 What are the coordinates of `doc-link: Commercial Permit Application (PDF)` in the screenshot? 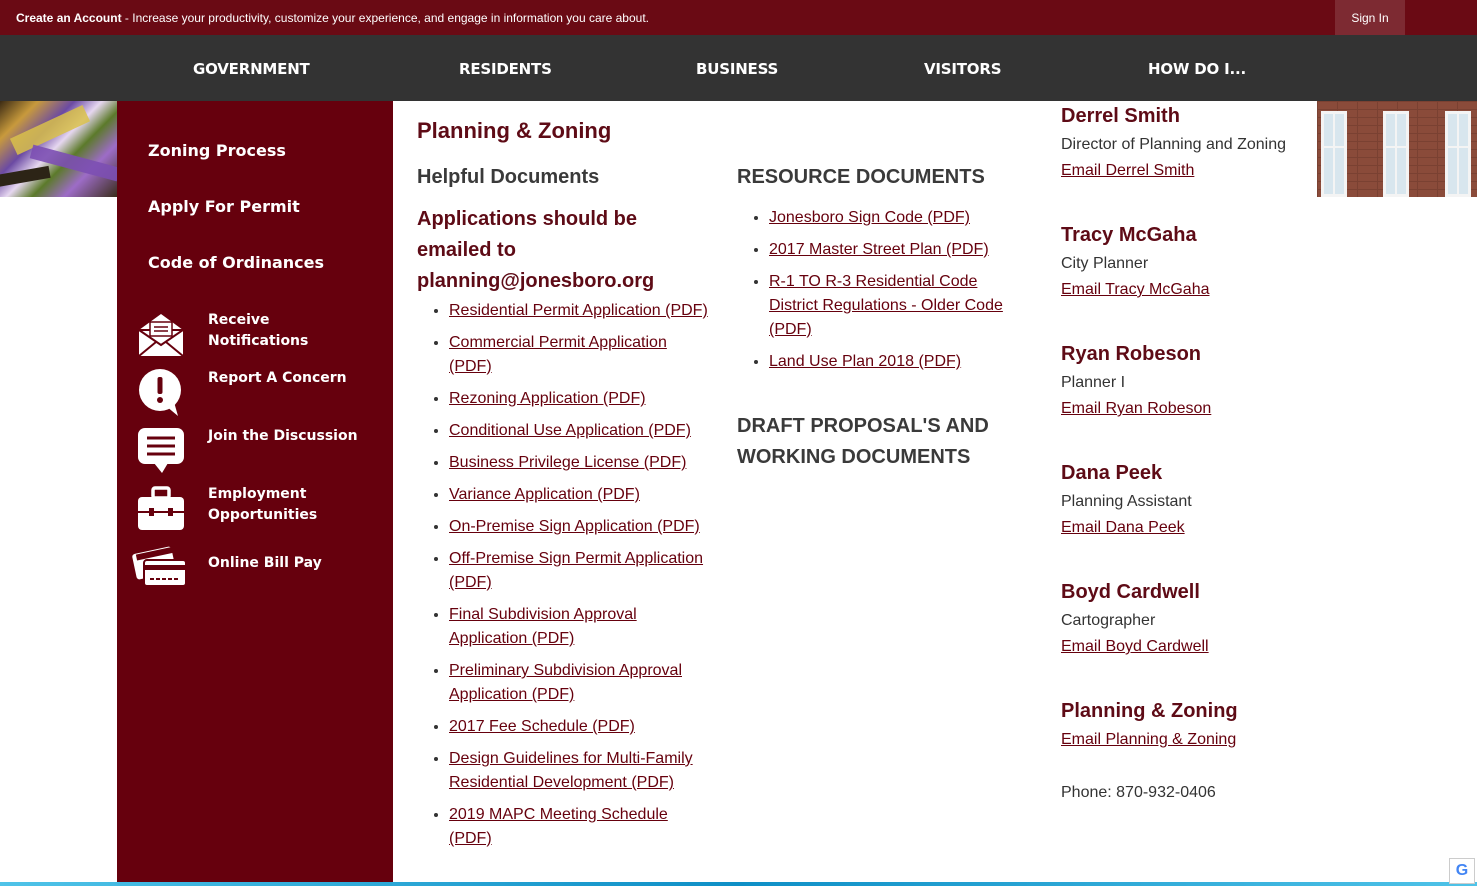 It's located at (558, 354).